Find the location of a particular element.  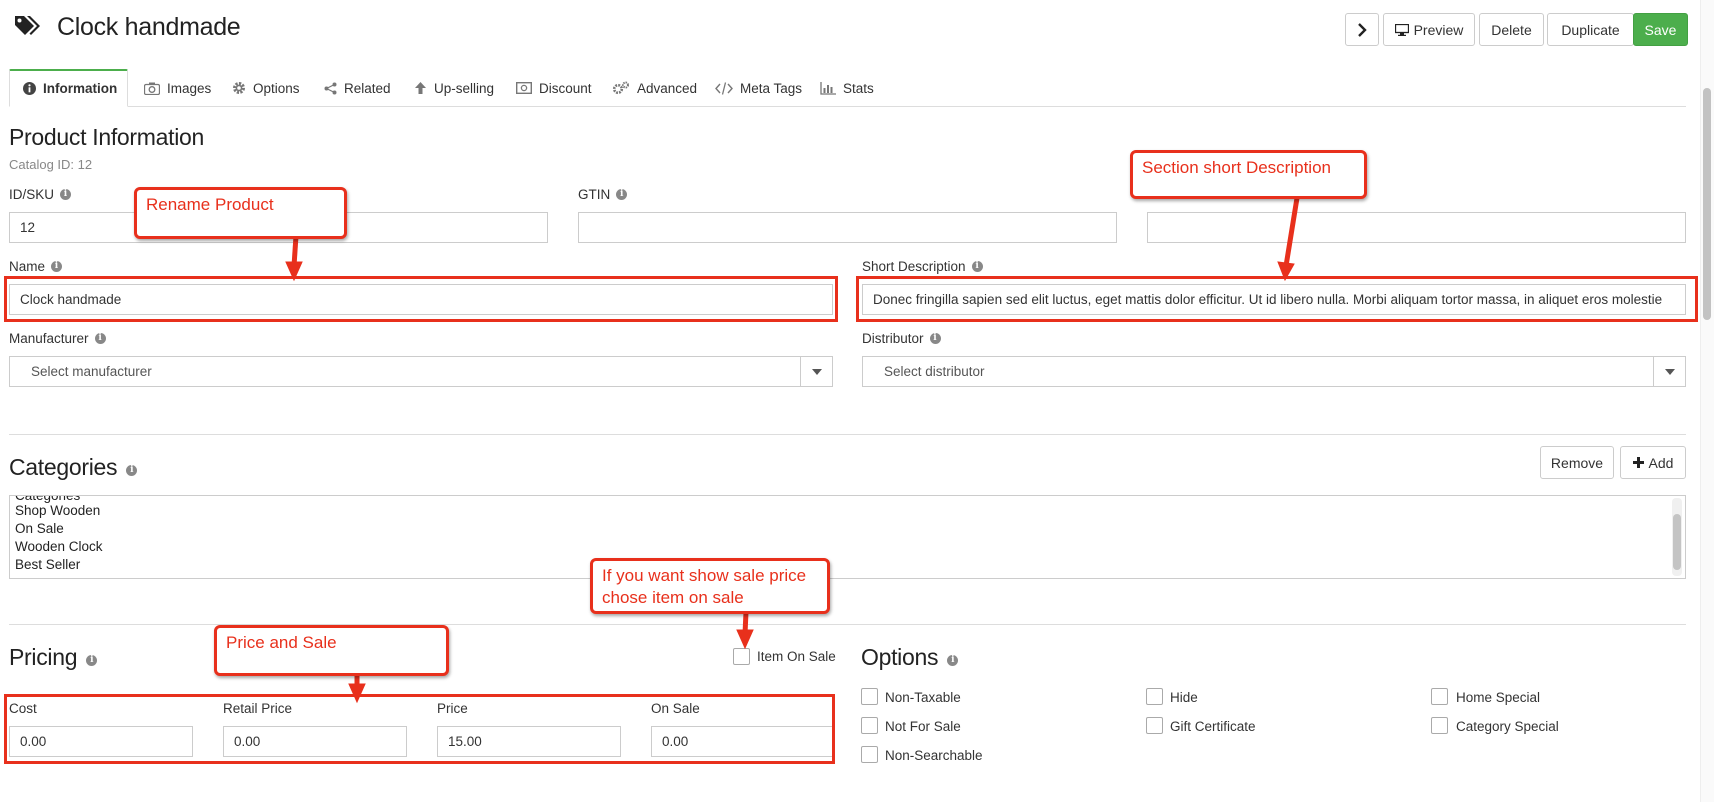

item-on-sale-checkbox is located at coordinates (741, 656).